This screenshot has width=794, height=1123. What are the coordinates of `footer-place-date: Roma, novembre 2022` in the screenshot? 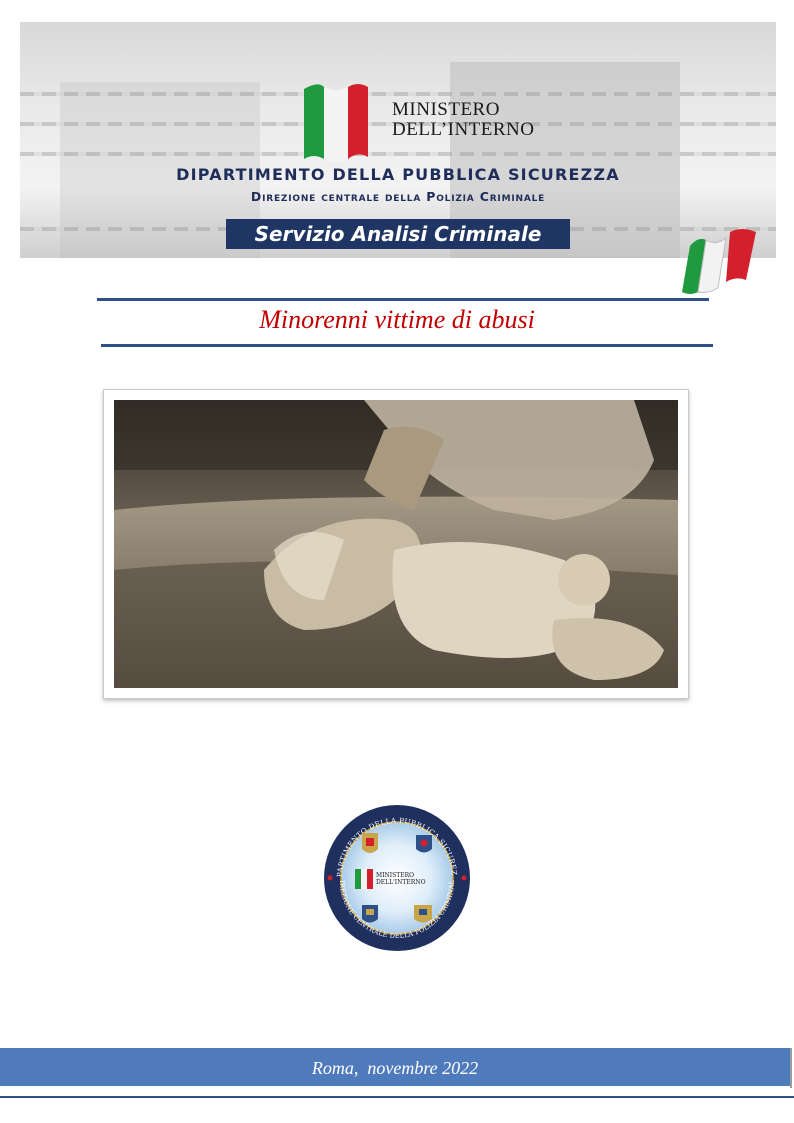 It's located at (395, 1068).